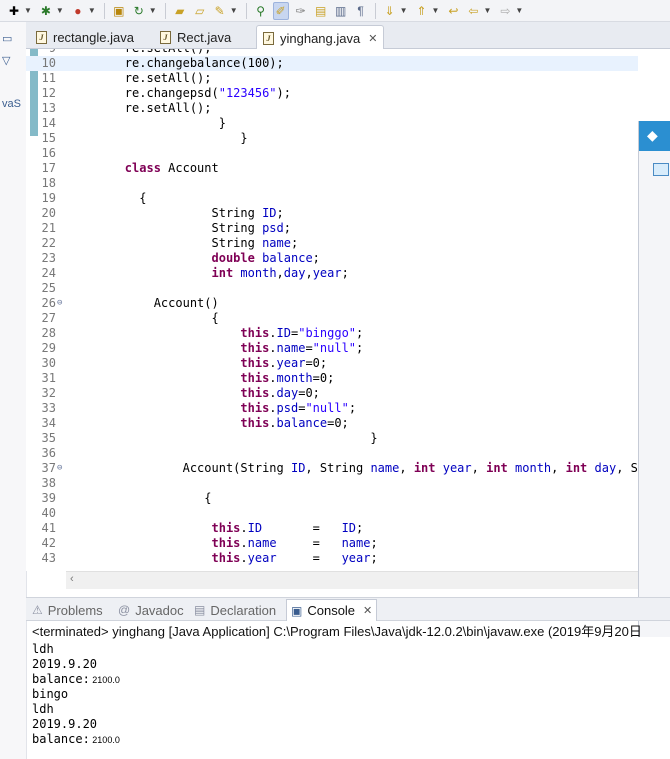 This screenshot has width=670, height=759. I want to click on run-icon: ●, so click(78, 11).